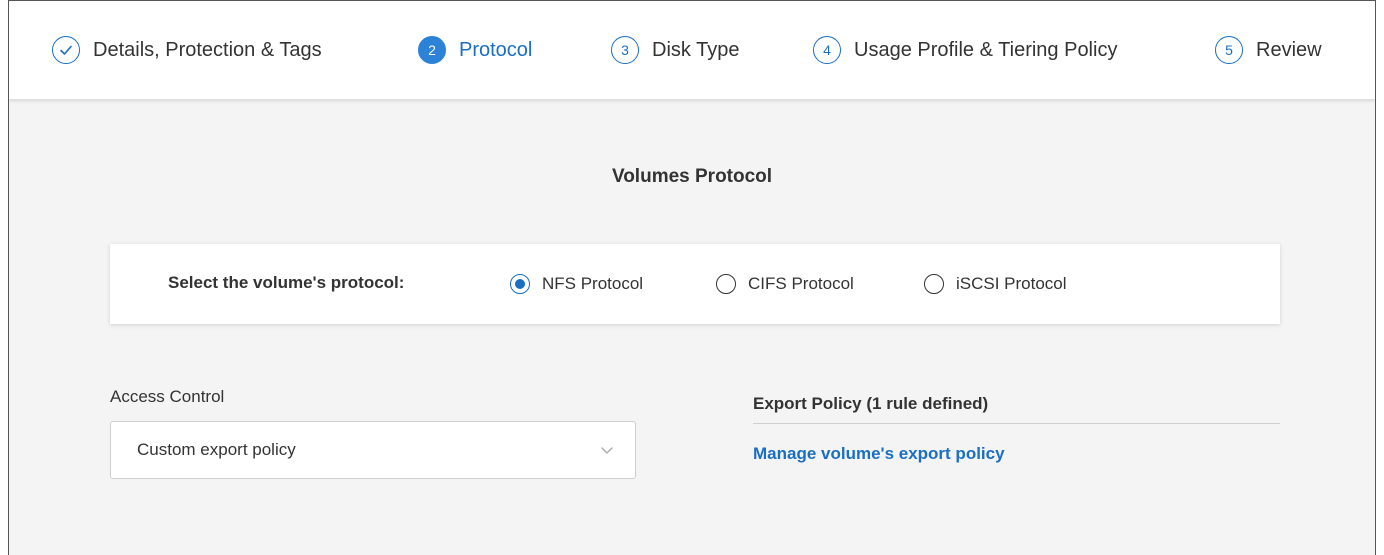  I want to click on step-number: 3, so click(625, 50).